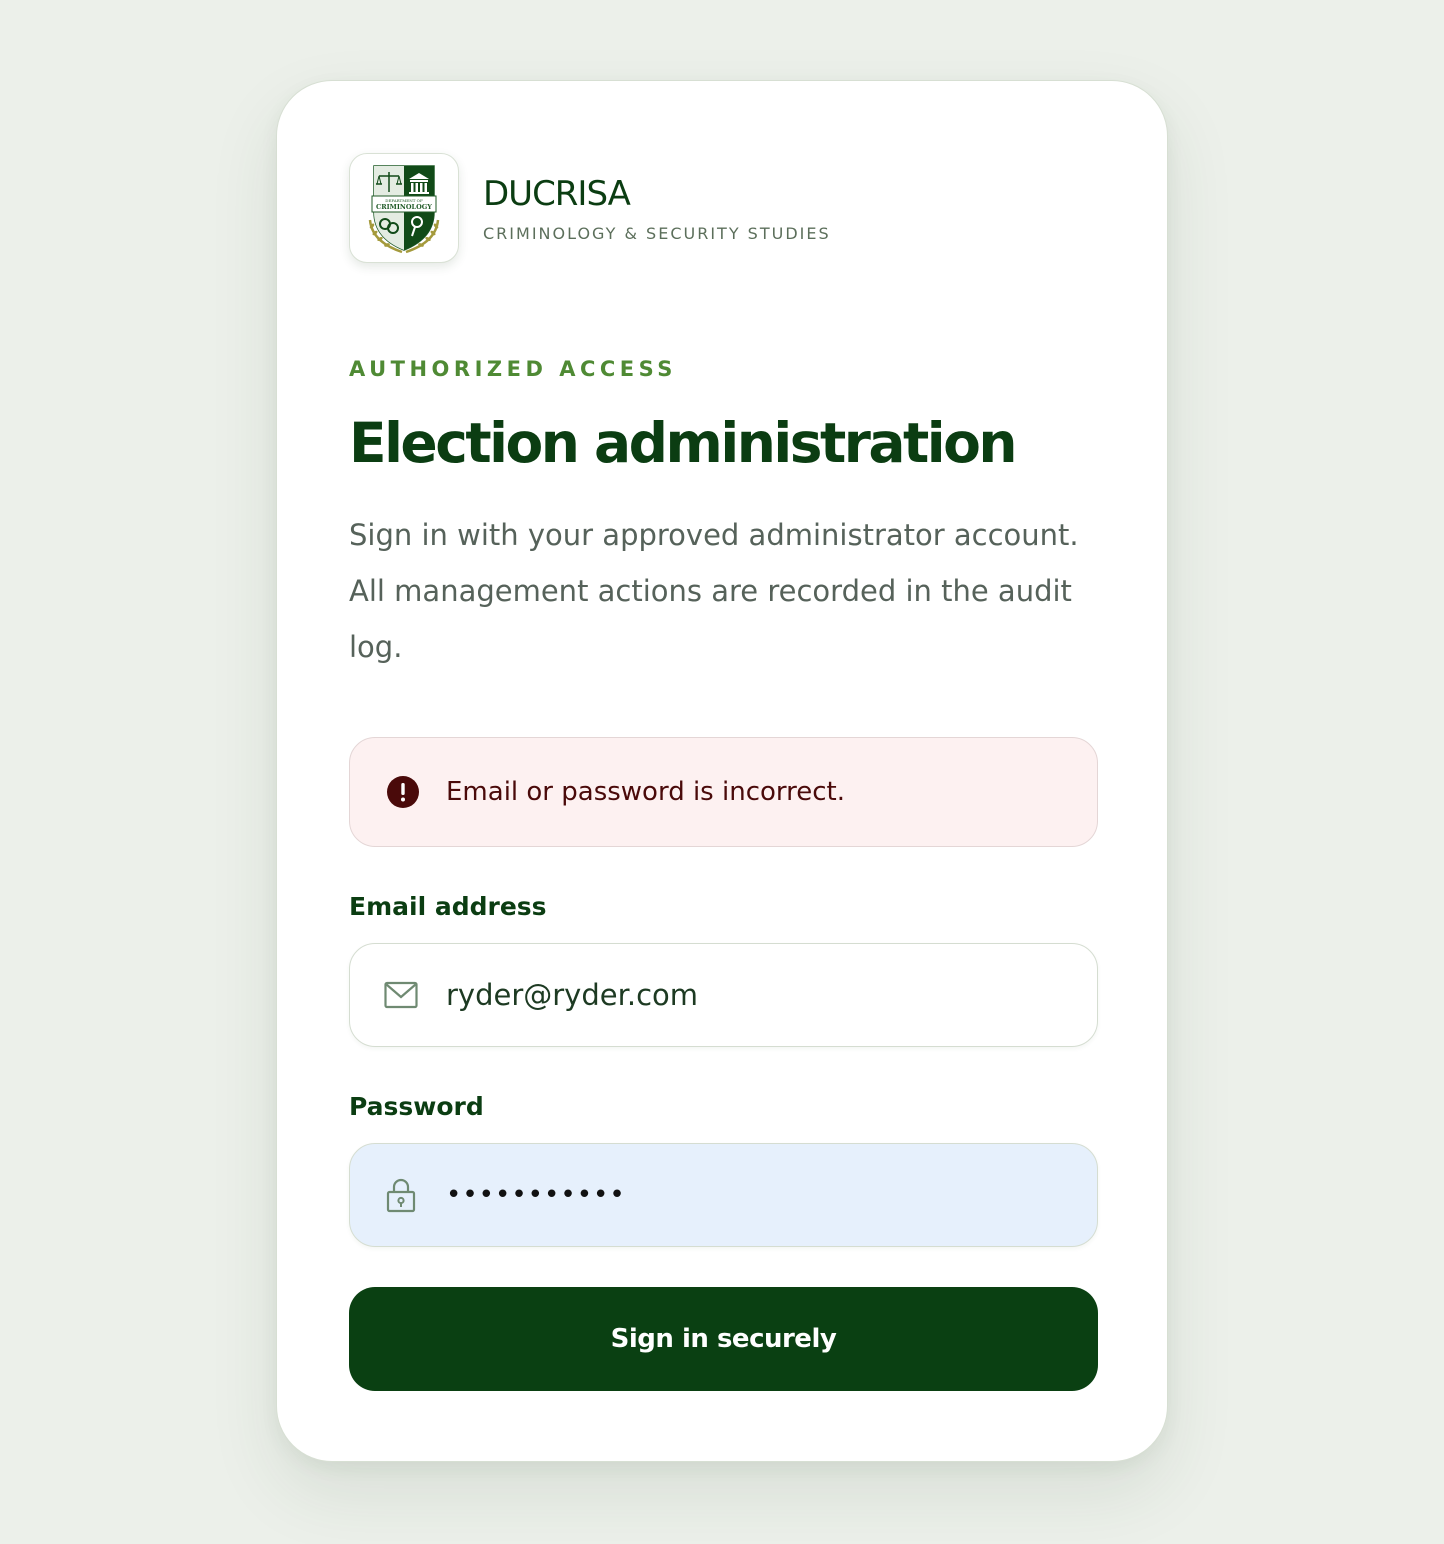  I want to click on brand-name: DUCRISA, so click(557, 193).